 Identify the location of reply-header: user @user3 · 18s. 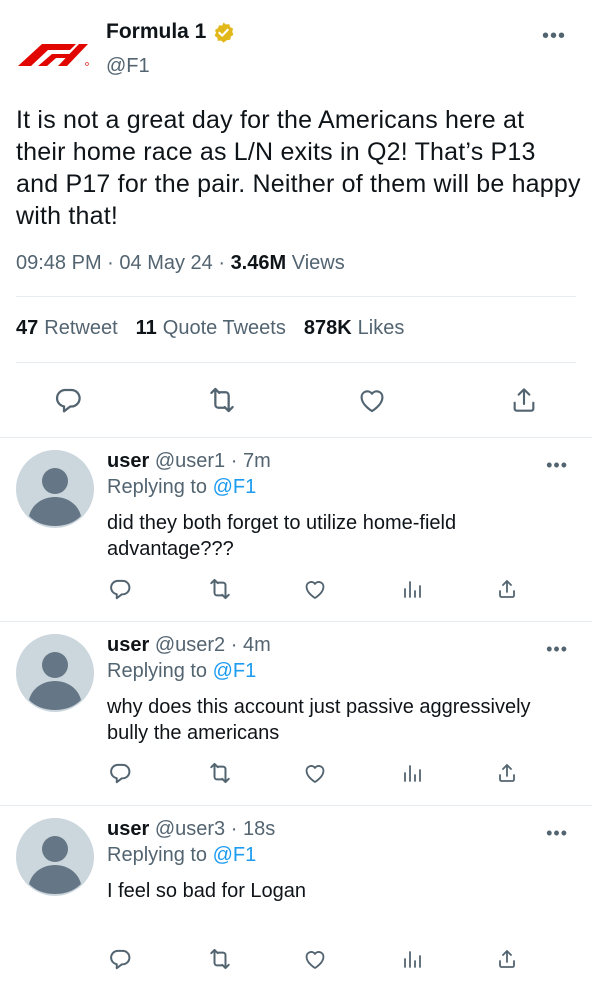
(191, 829).